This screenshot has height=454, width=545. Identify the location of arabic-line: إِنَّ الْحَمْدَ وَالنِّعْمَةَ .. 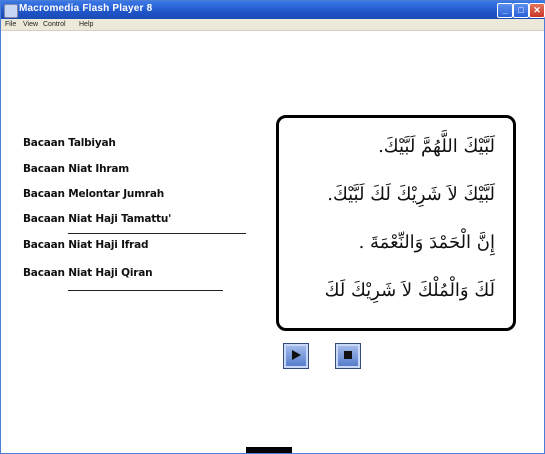
(426, 242).